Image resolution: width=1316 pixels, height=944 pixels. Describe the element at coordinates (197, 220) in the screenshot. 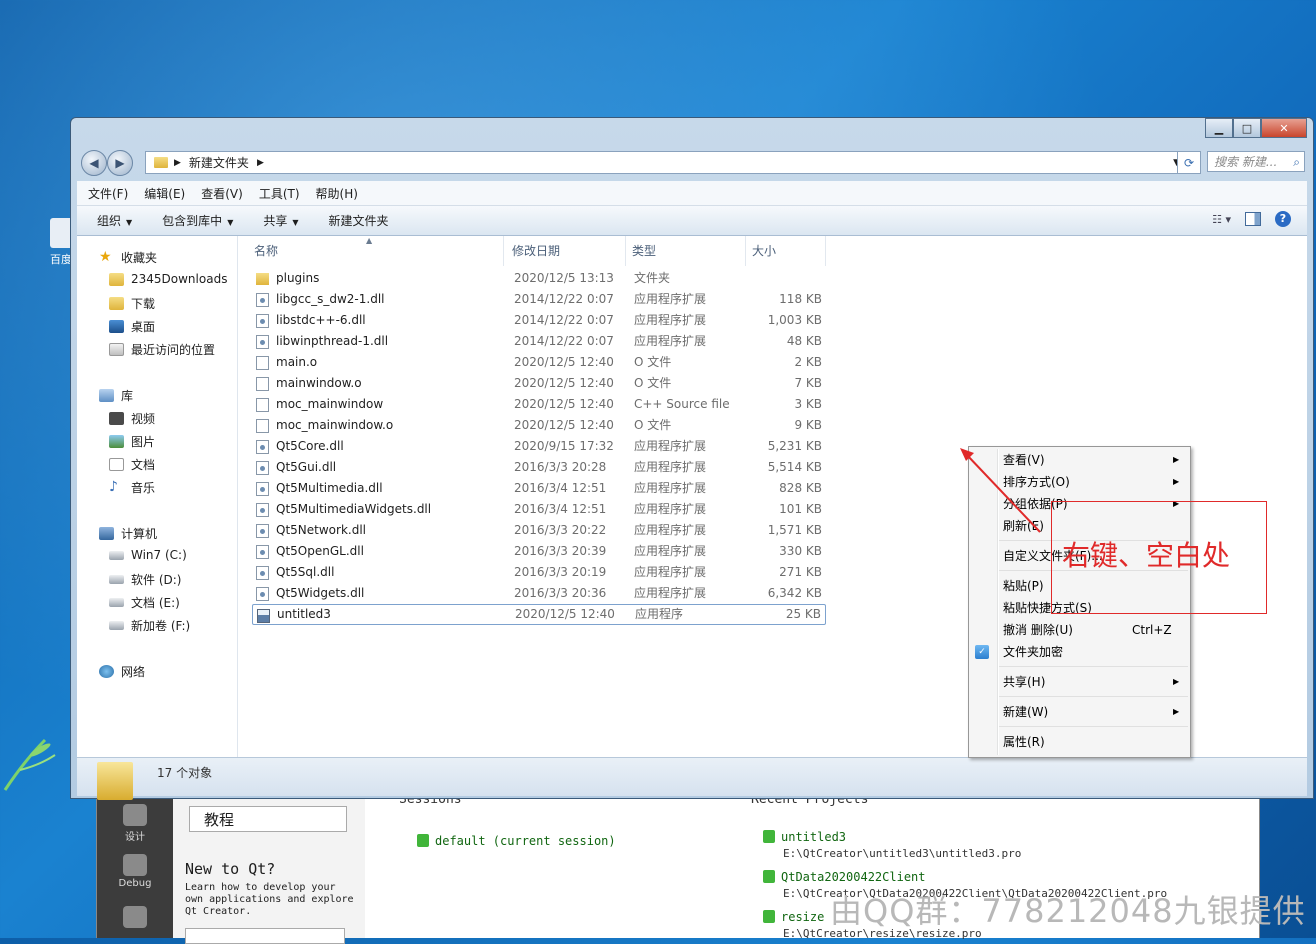

I see `include-in-library-button: 包含到库中 ▼` at that location.